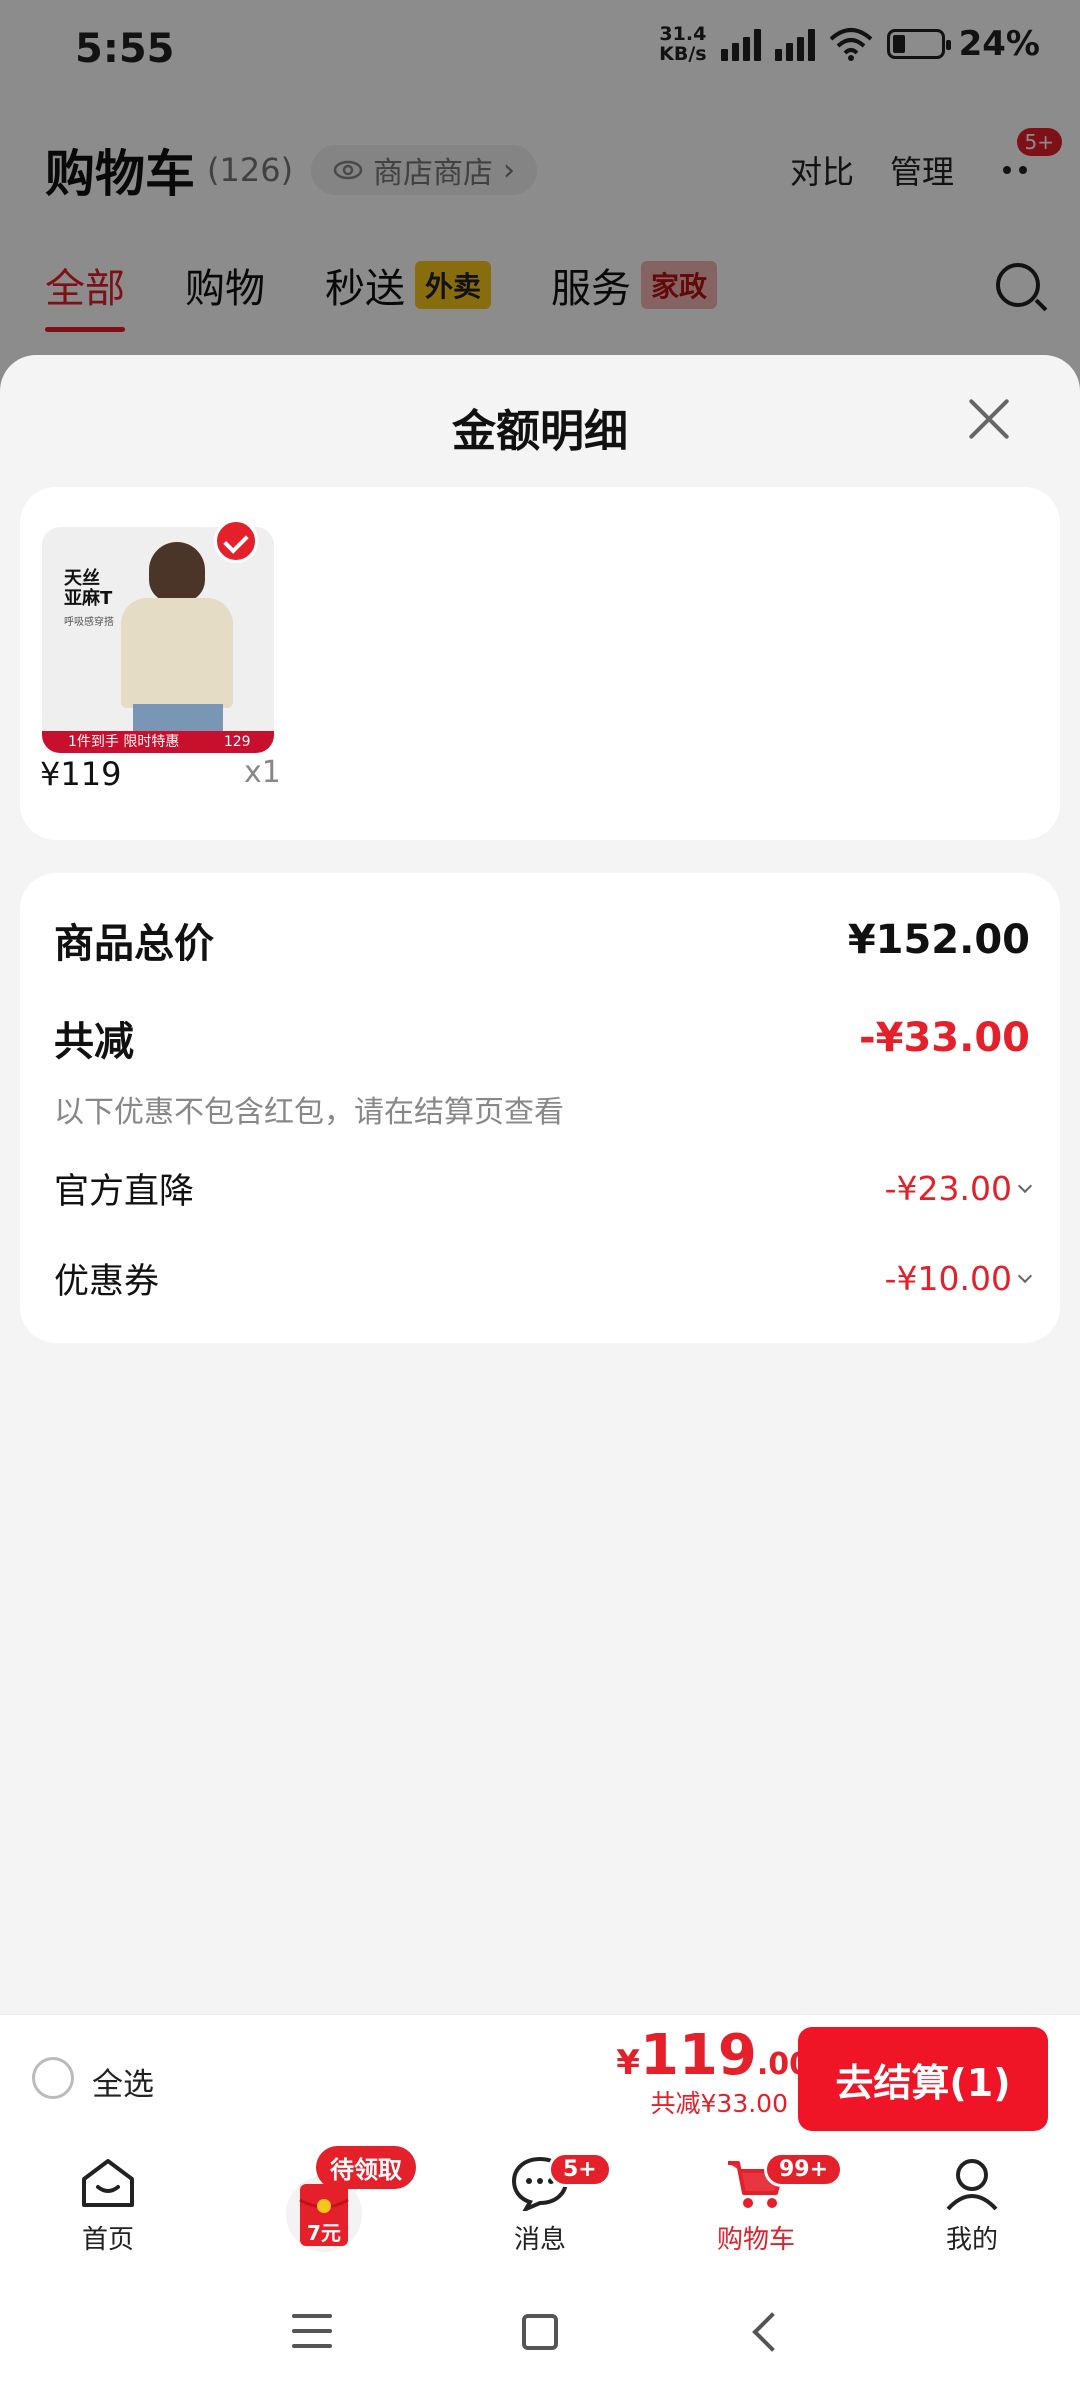 This screenshot has height=2400, width=1080. Describe the element at coordinates (89, 622) in the screenshot. I see `thumb-subtitle: 呼吸感穿搭` at that location.